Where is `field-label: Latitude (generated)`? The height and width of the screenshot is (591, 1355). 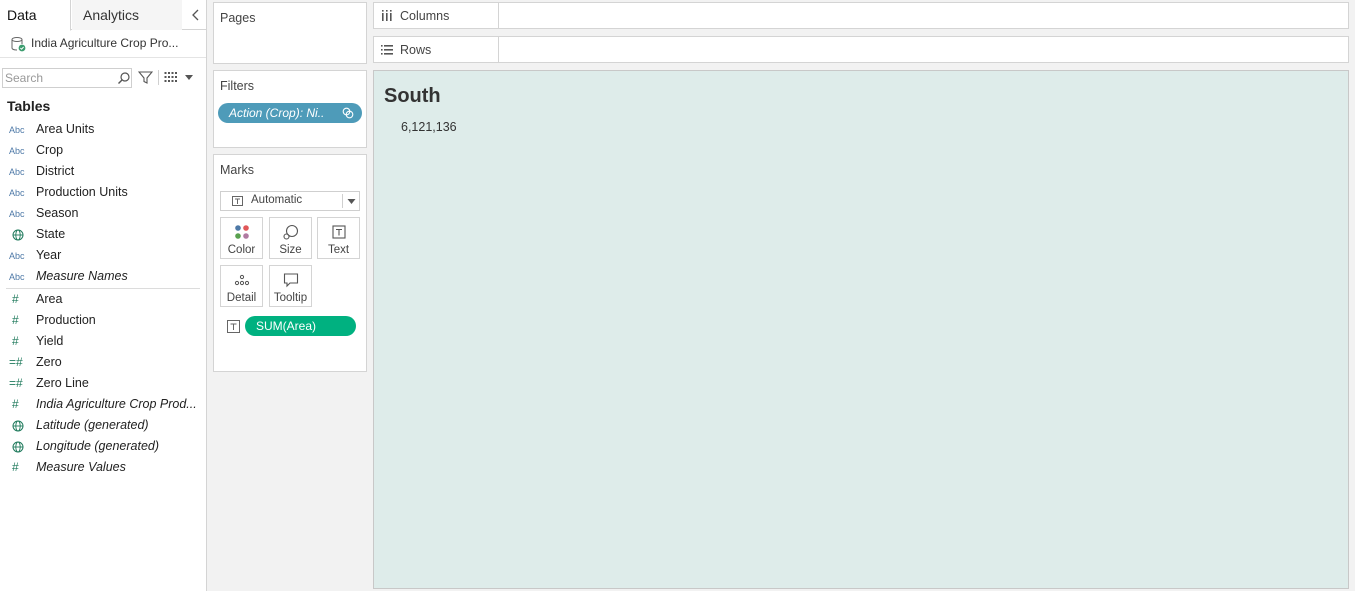 field-label: Latitude (generated) is located at coordinates (92, 425).